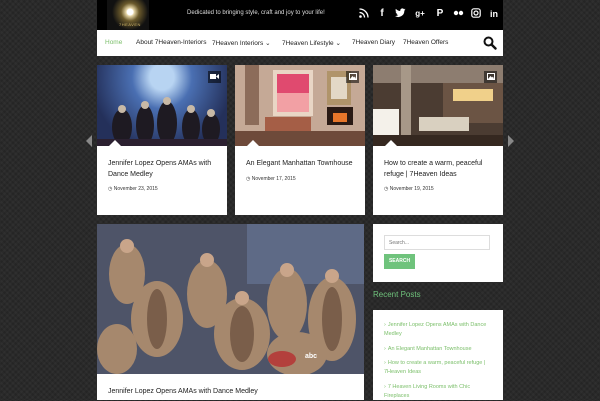 The image size is (600, 401). I want to click on google-plus-icon: g+, so click(420, 15).